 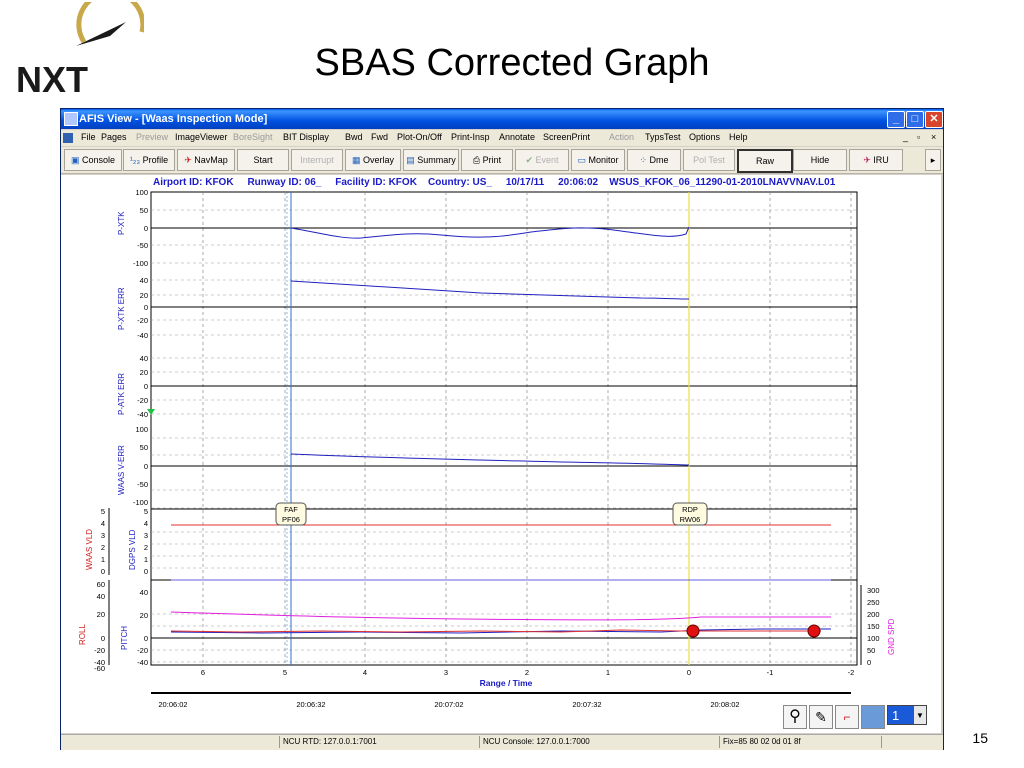 What do you see at coordinates (121, 394) in the screenshot?
I see `patk-err-label: P-ATK ERR` at bounding box center [121, 394].